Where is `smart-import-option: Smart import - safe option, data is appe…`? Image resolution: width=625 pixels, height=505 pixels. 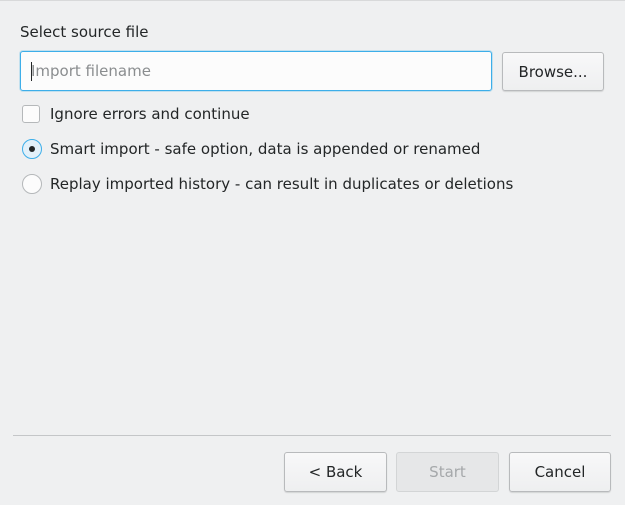
smart-import-option: Smart import - safe option, data is appe… is located at coordinates (251, 149).